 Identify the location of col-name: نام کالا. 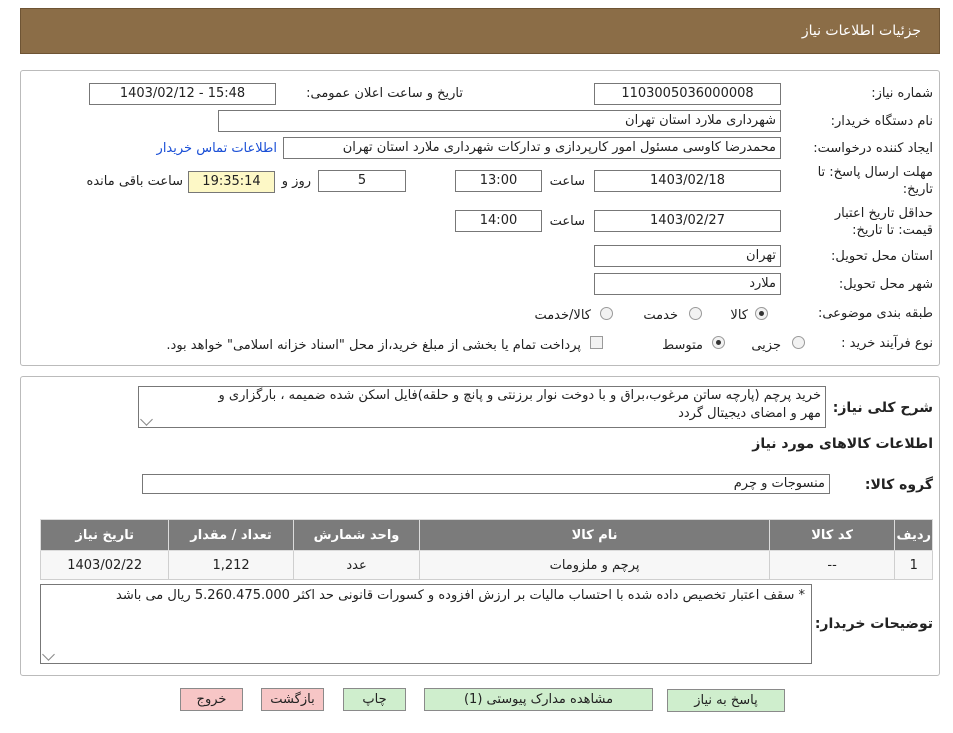
(594, 535).